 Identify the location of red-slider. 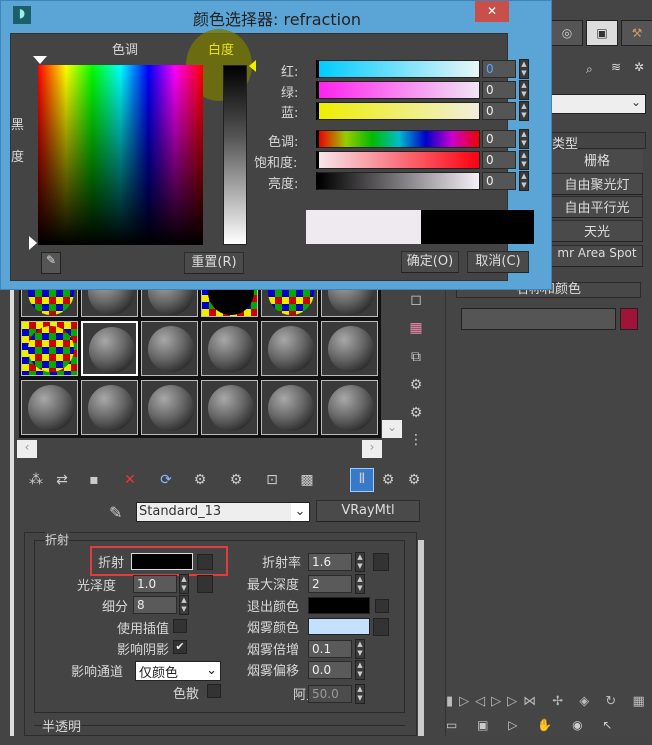
(398, 69).